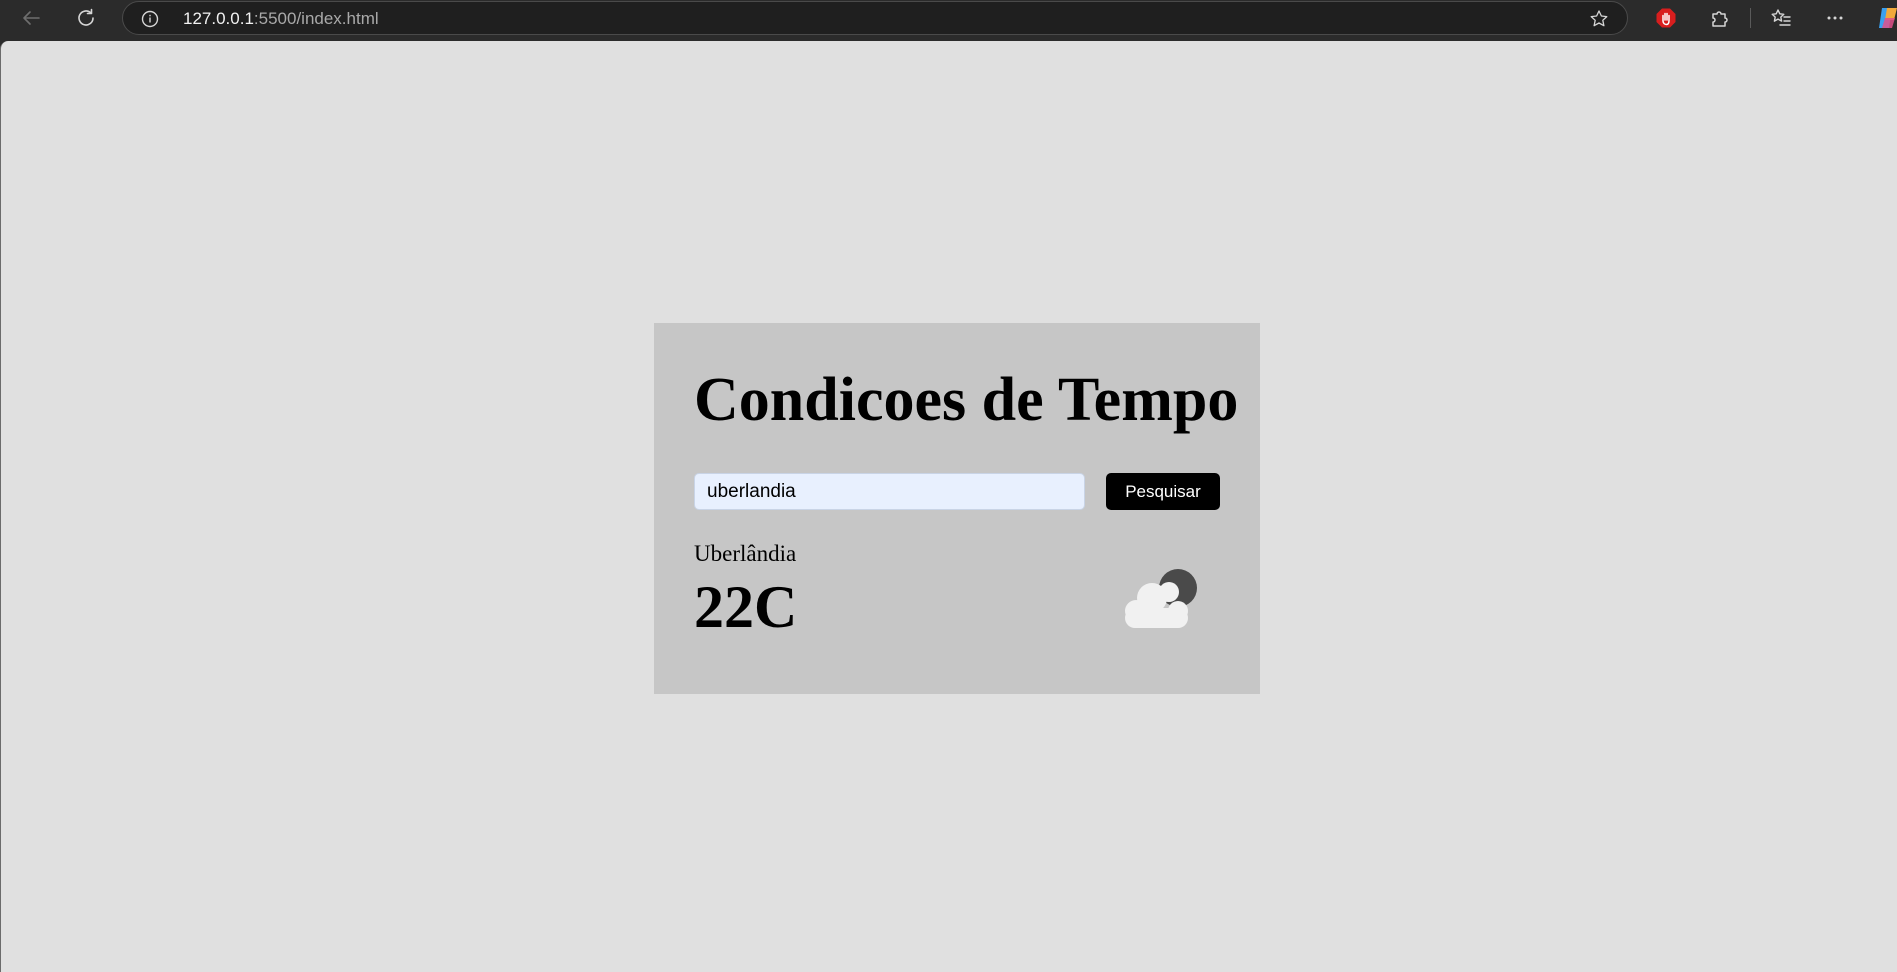 This screenshot has width=1897, height=972. I want to click on extensions-button, so click(1720, 18).